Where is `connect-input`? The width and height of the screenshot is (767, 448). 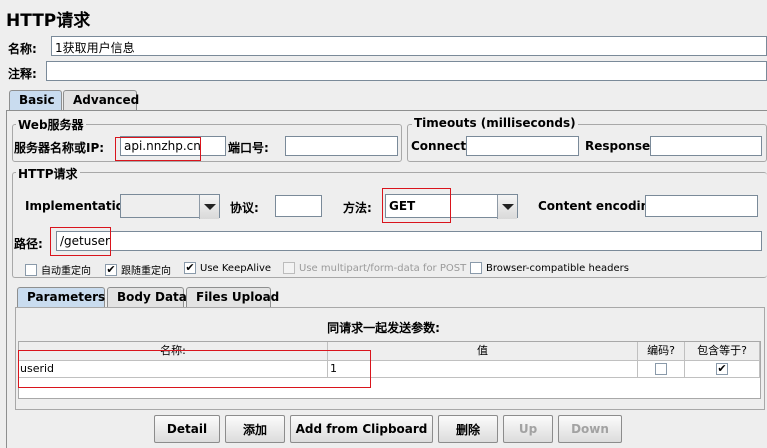 connect-input is located at coordinates (522, 146).